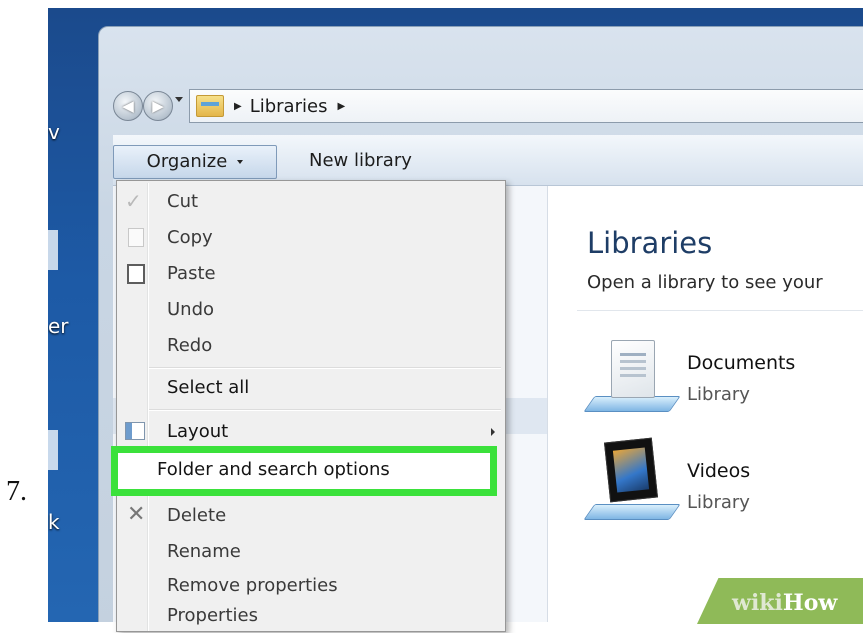 The image size is (863, 633). What do you see at coordinates (273, 469) in the screenshot?
I see `menu-item-label: Folder and search options` at bounding box center [273, 469].